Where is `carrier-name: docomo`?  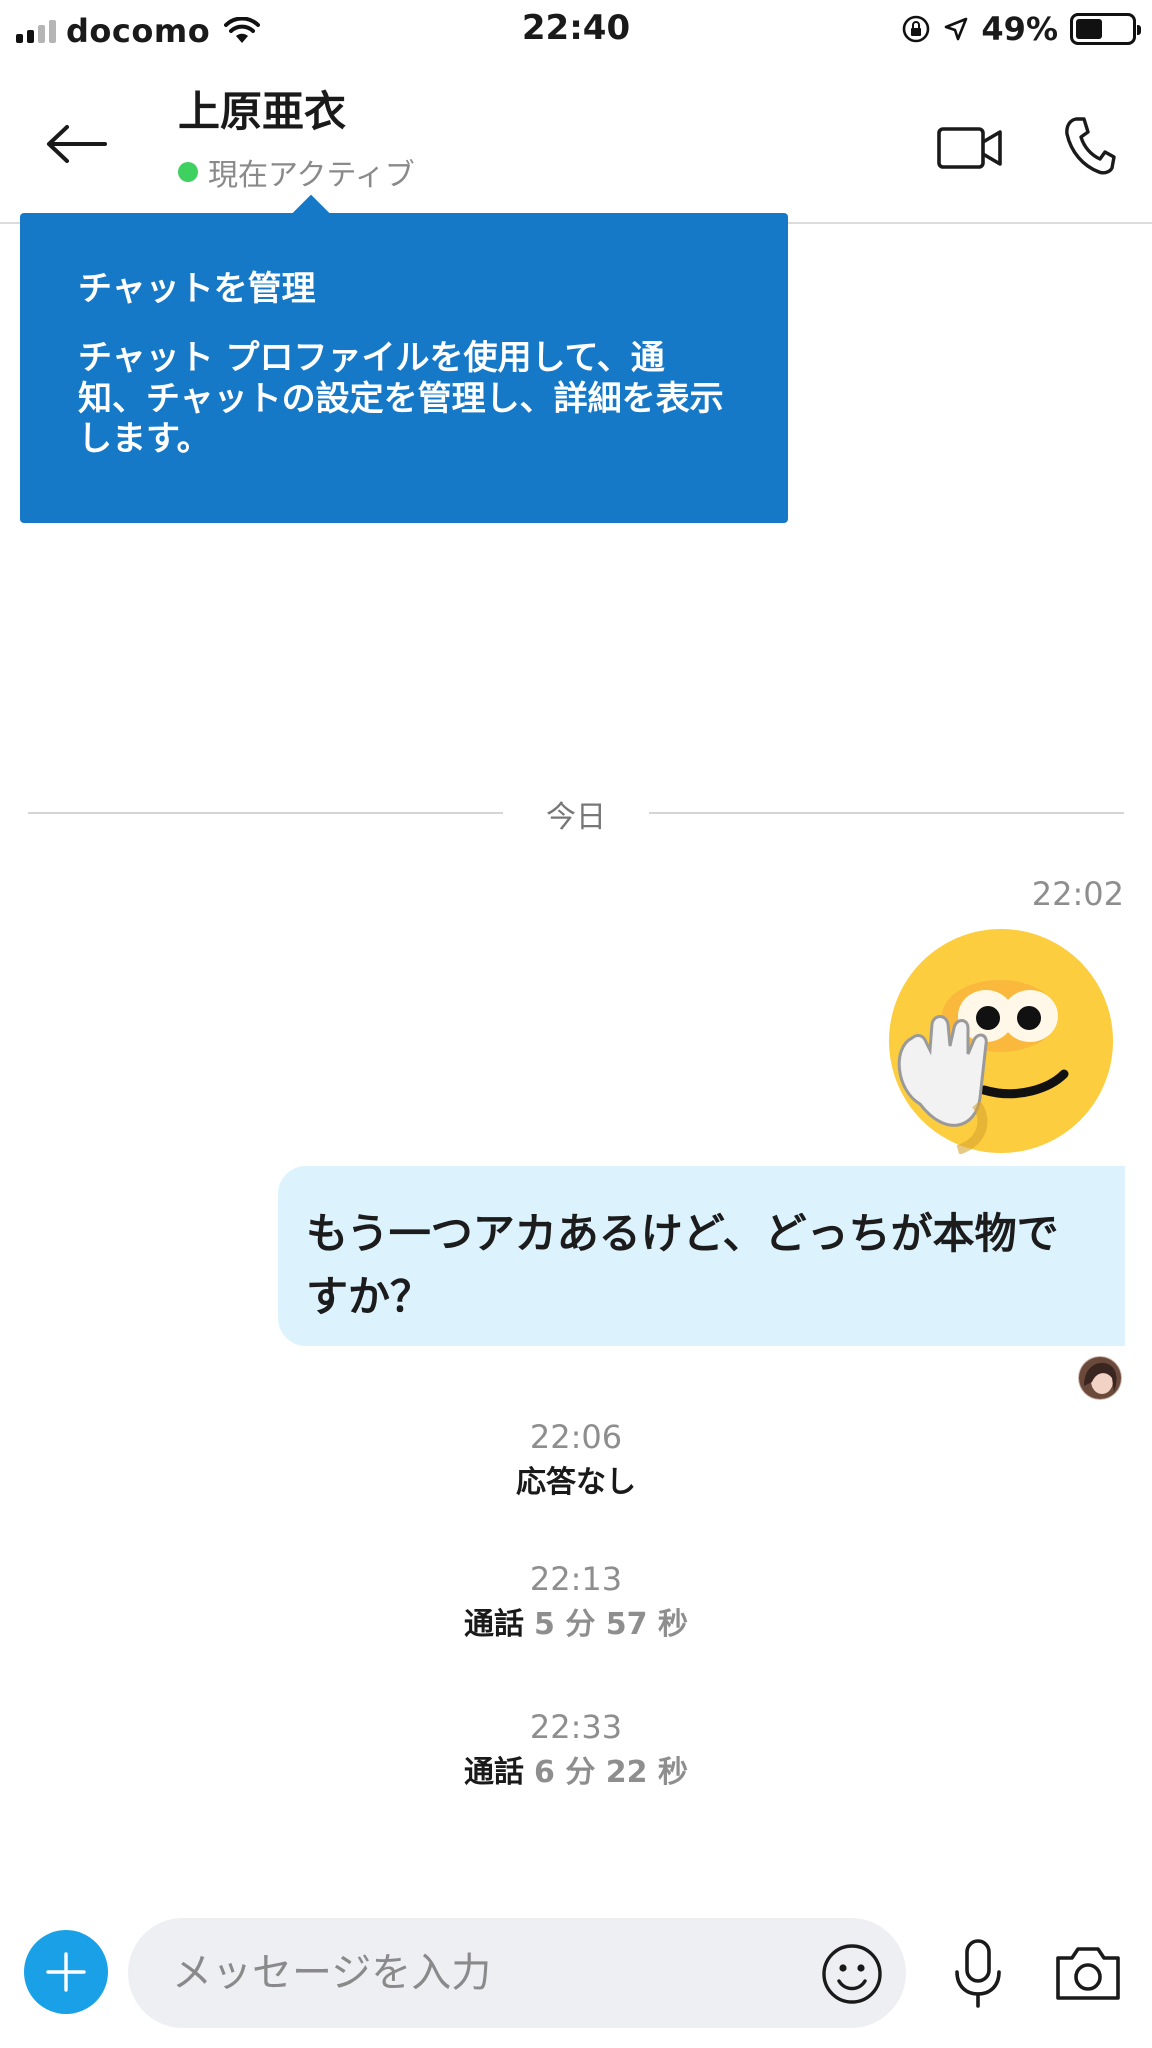
carrier-name: docomo is located at coordinates (138, 31).